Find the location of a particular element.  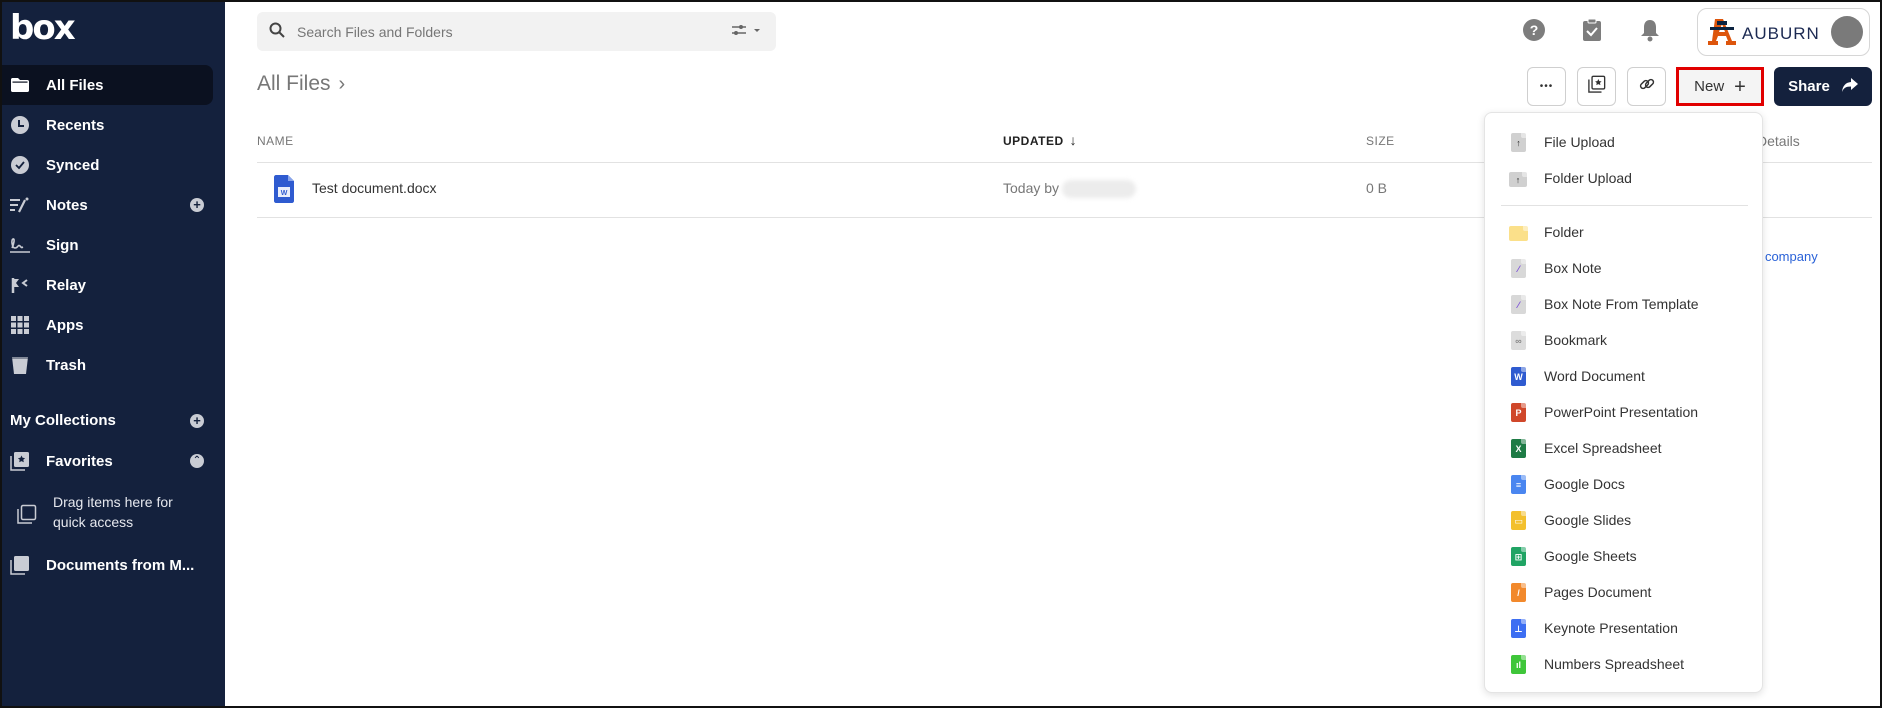

column-header-name: NAME is located at coordinates (275, 141).